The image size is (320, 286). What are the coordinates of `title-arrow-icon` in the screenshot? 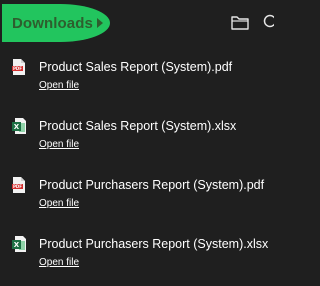 It's located at (100, 23).